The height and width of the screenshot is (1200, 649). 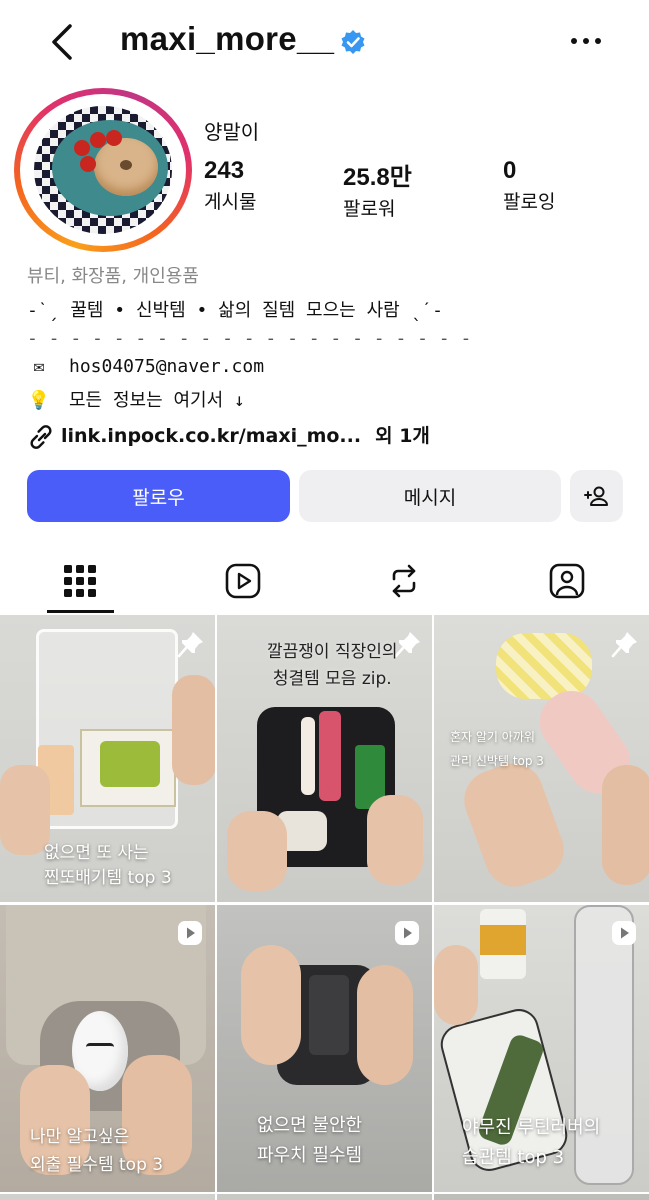 I want to click on post-caption-line: 파우치 필수템, so click(x=310, y=1155).